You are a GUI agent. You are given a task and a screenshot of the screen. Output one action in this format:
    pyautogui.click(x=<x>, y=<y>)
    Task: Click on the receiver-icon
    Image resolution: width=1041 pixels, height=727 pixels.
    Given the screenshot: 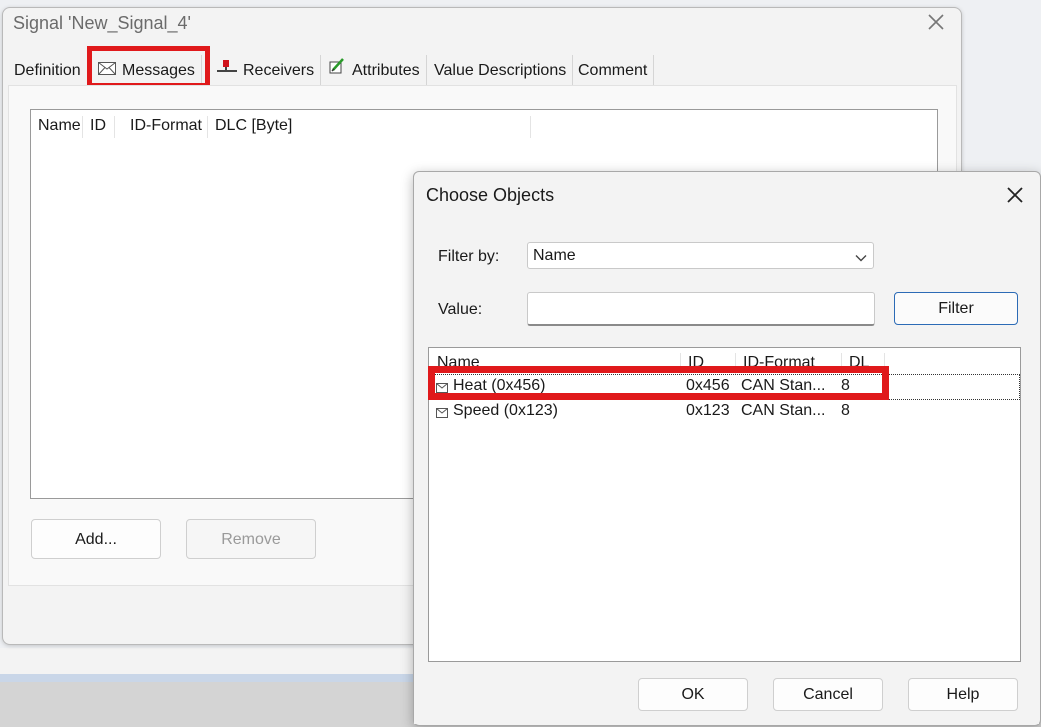 What is the action you would take?
    pyautogui.click(x=227, y=71)
    